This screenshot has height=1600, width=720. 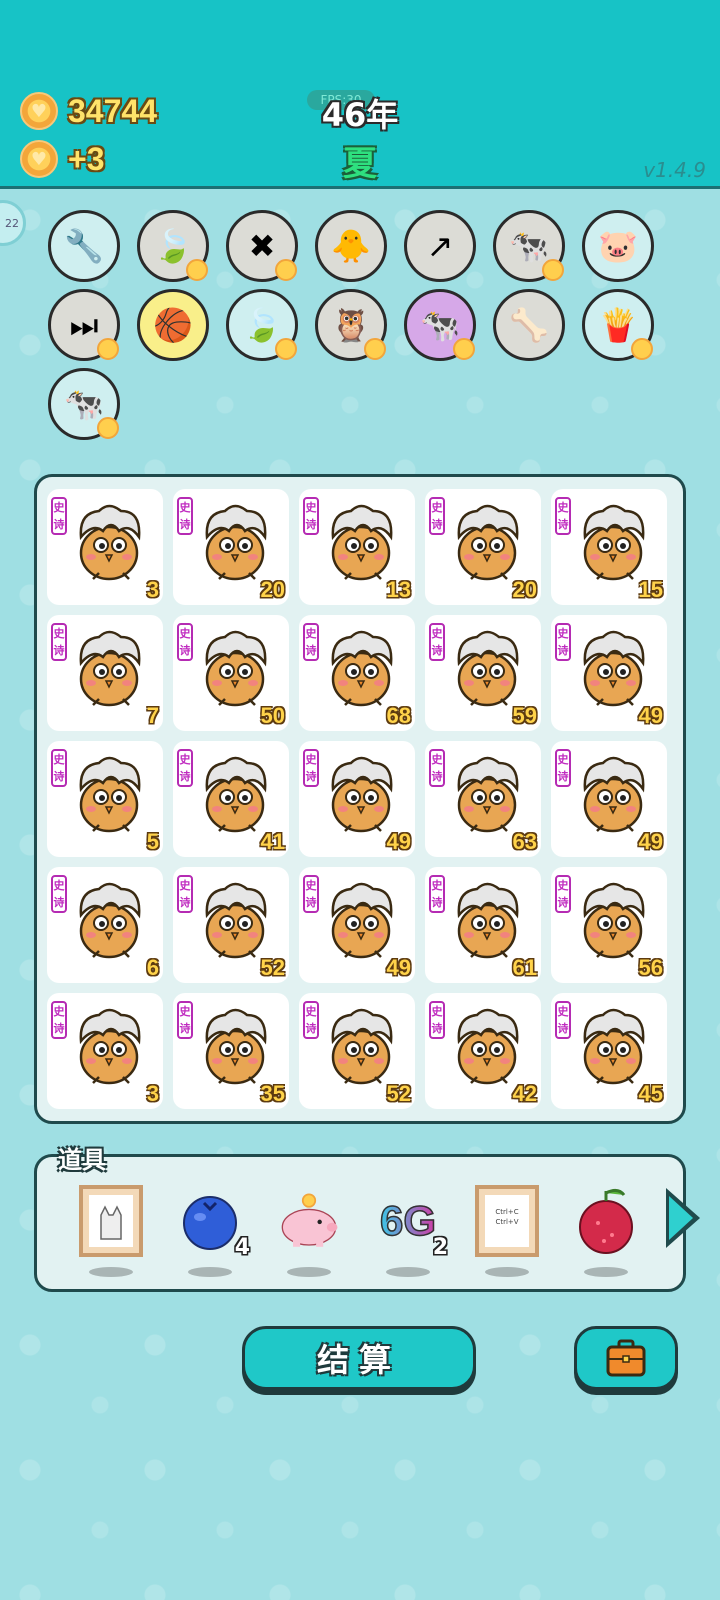 What do you see at coordinates (440, 246) in the screenshot?
I see `upgrade-arrow-icon: ↗` at bounding box center [440, 246].